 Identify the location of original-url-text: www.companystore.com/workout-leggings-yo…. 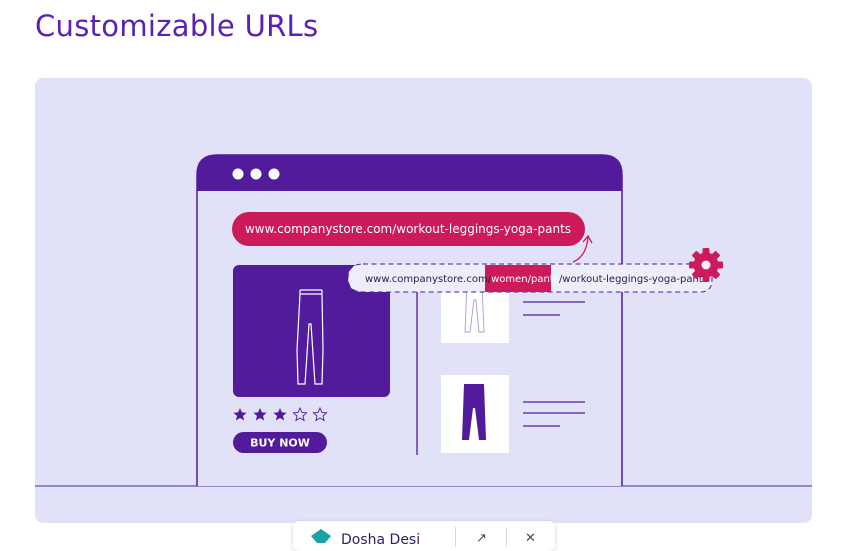
(408, 229).